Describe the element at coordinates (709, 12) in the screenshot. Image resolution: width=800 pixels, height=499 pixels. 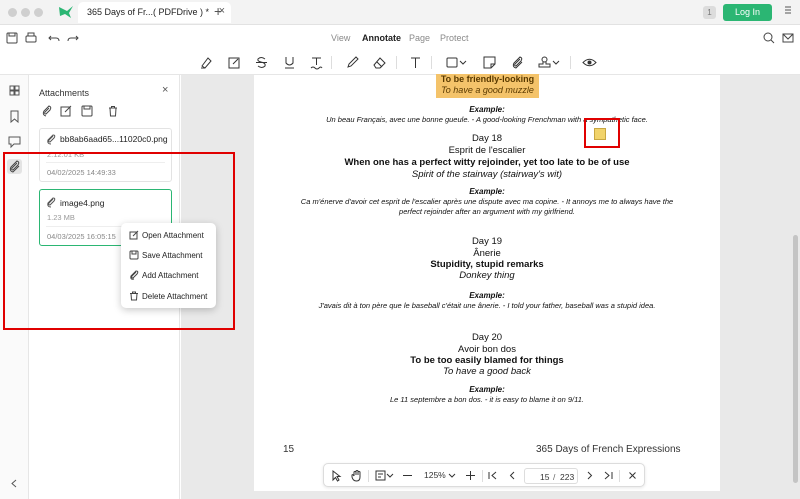
I see `user-badge: 1` at that location.